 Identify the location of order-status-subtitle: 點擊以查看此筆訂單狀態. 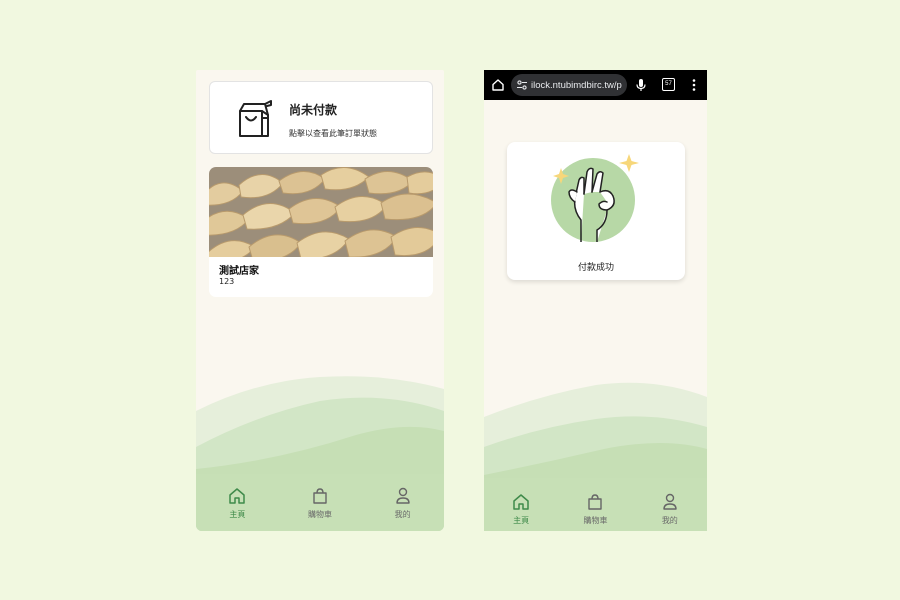
(333, 133).